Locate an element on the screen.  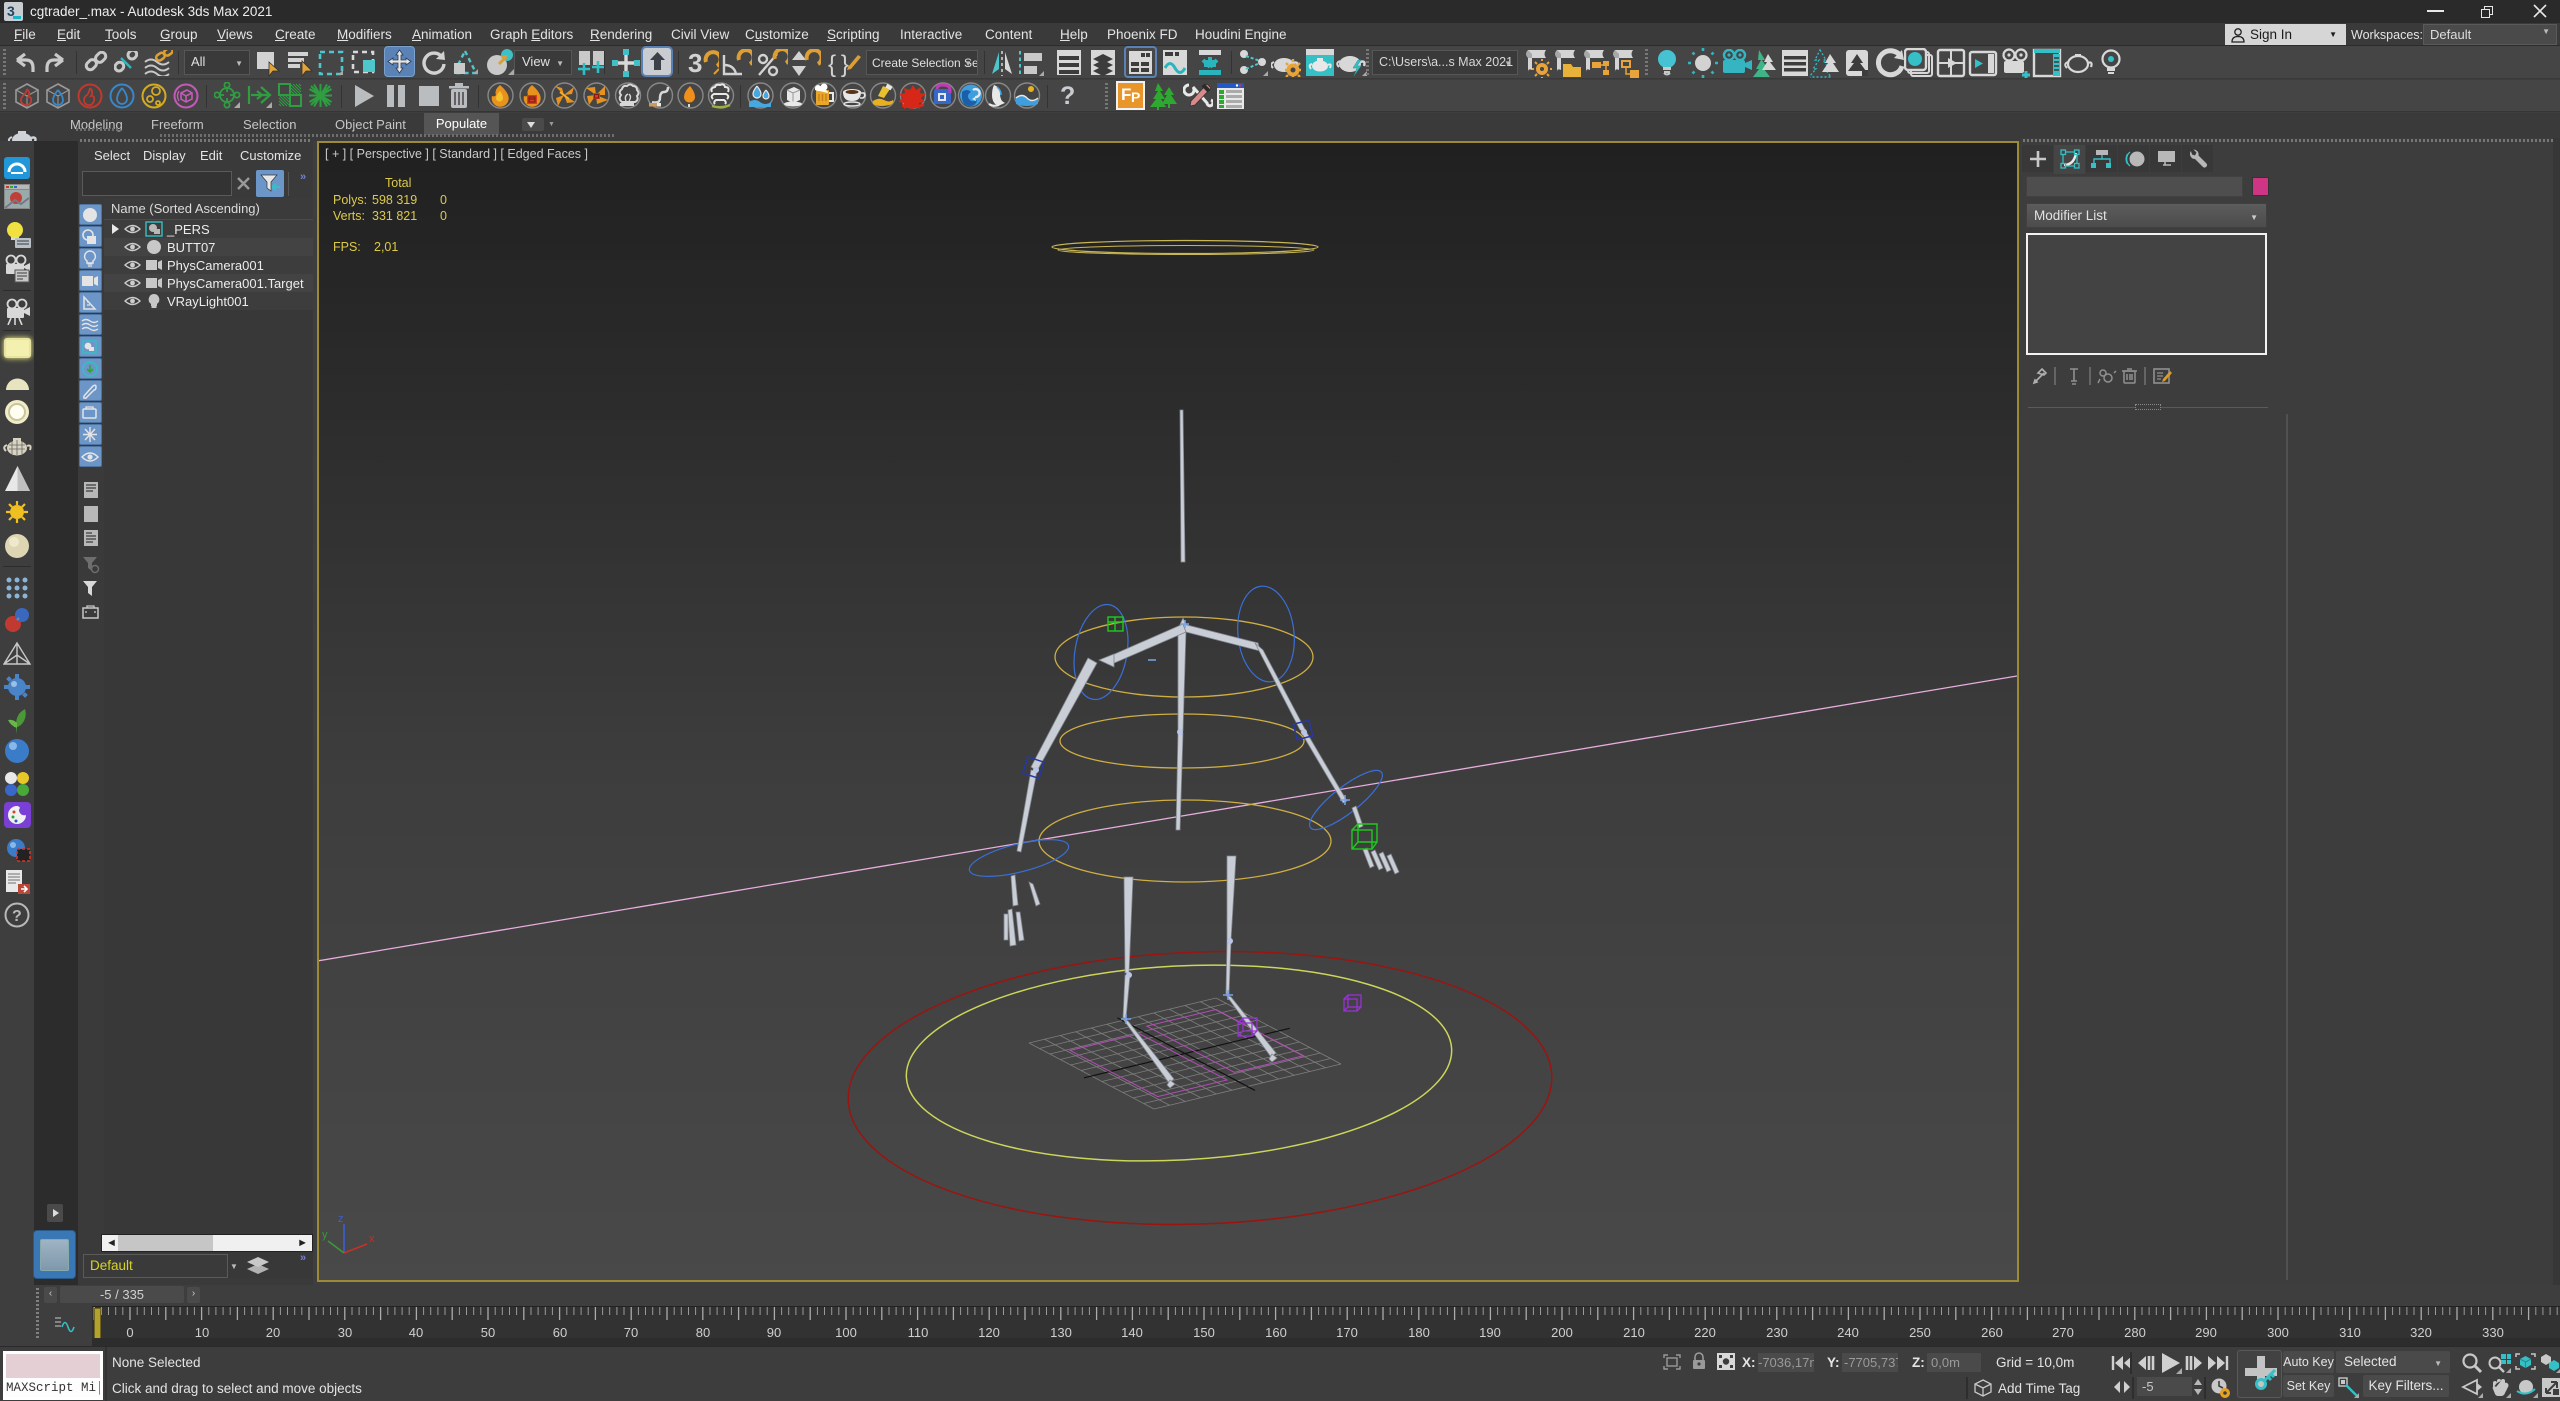
svg-text: y is located at coordinates (325, 1235).